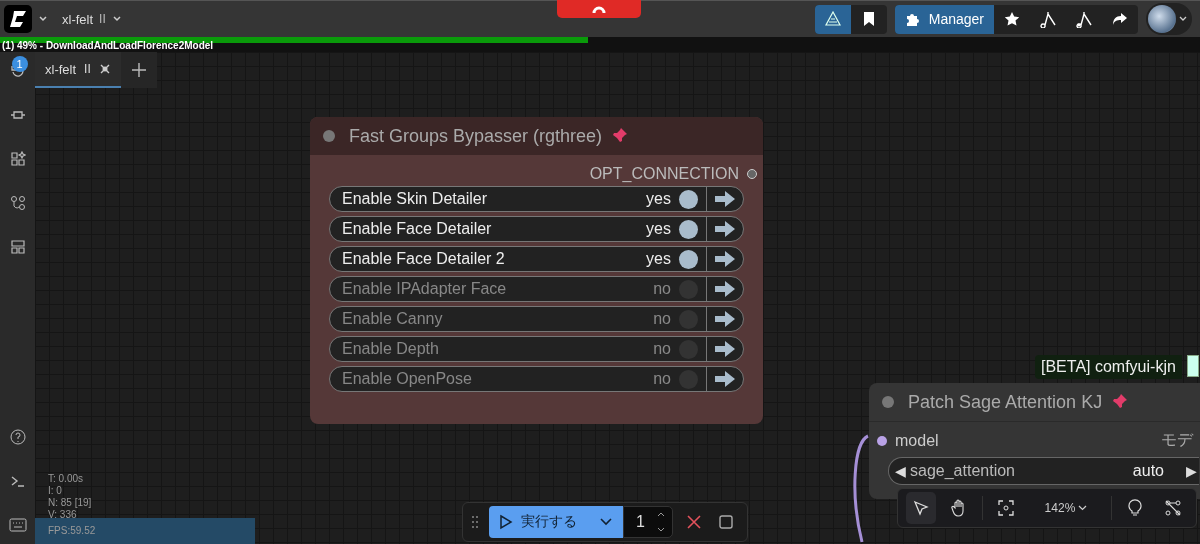  What do you see at coordinates (391, 349) in the screenshot?
I see `toggle-label: Enable Depth` at bounding box center [391, 349].